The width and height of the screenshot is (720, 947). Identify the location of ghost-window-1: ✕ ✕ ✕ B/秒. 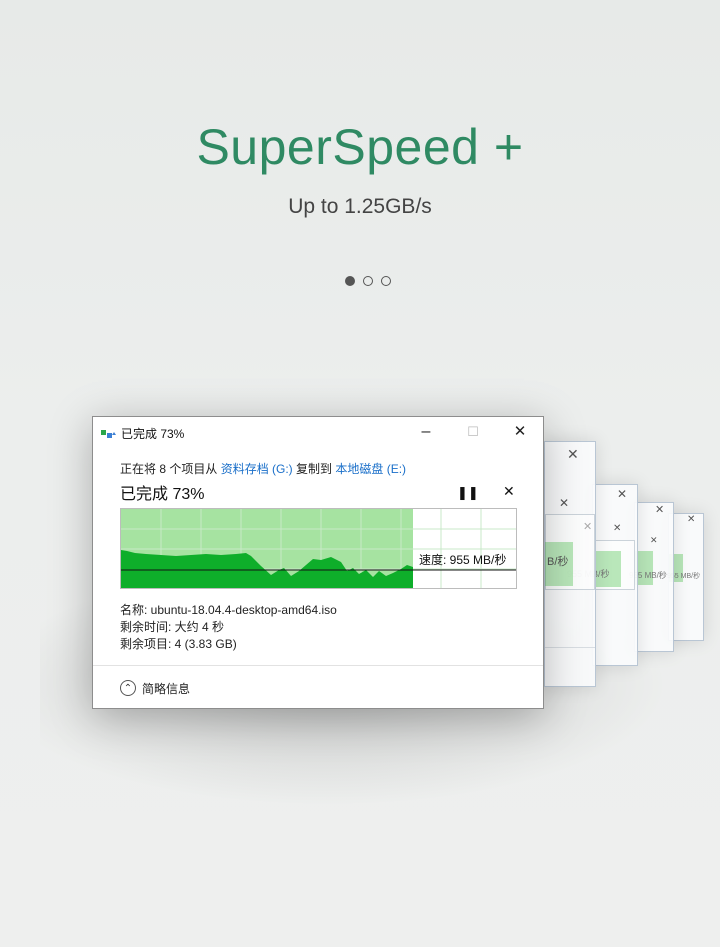
(570, 564).